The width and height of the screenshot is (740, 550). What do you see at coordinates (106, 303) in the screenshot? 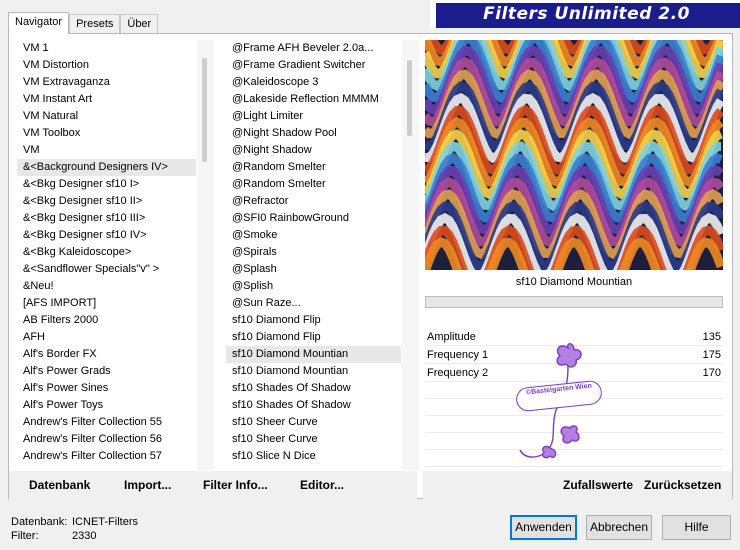
I see `category-item: [AFS IMPORT]` at bounding box center [106, 303].